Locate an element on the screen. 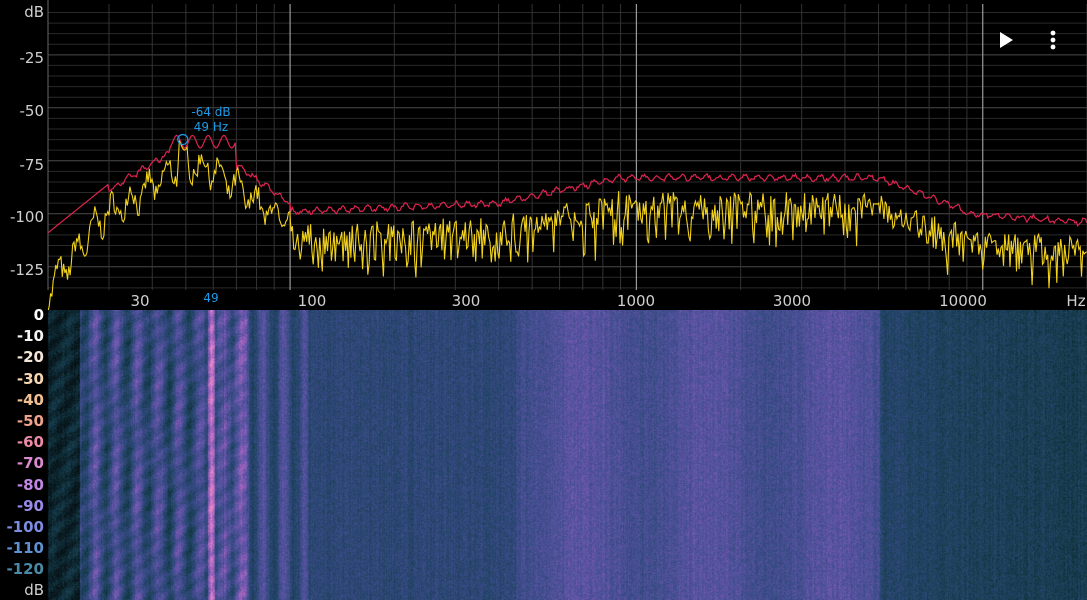 Image resolution: width=1087 pixels, height=600 pixels. spectrogram-scale-label: -110 is located at coordinates (25, 548).